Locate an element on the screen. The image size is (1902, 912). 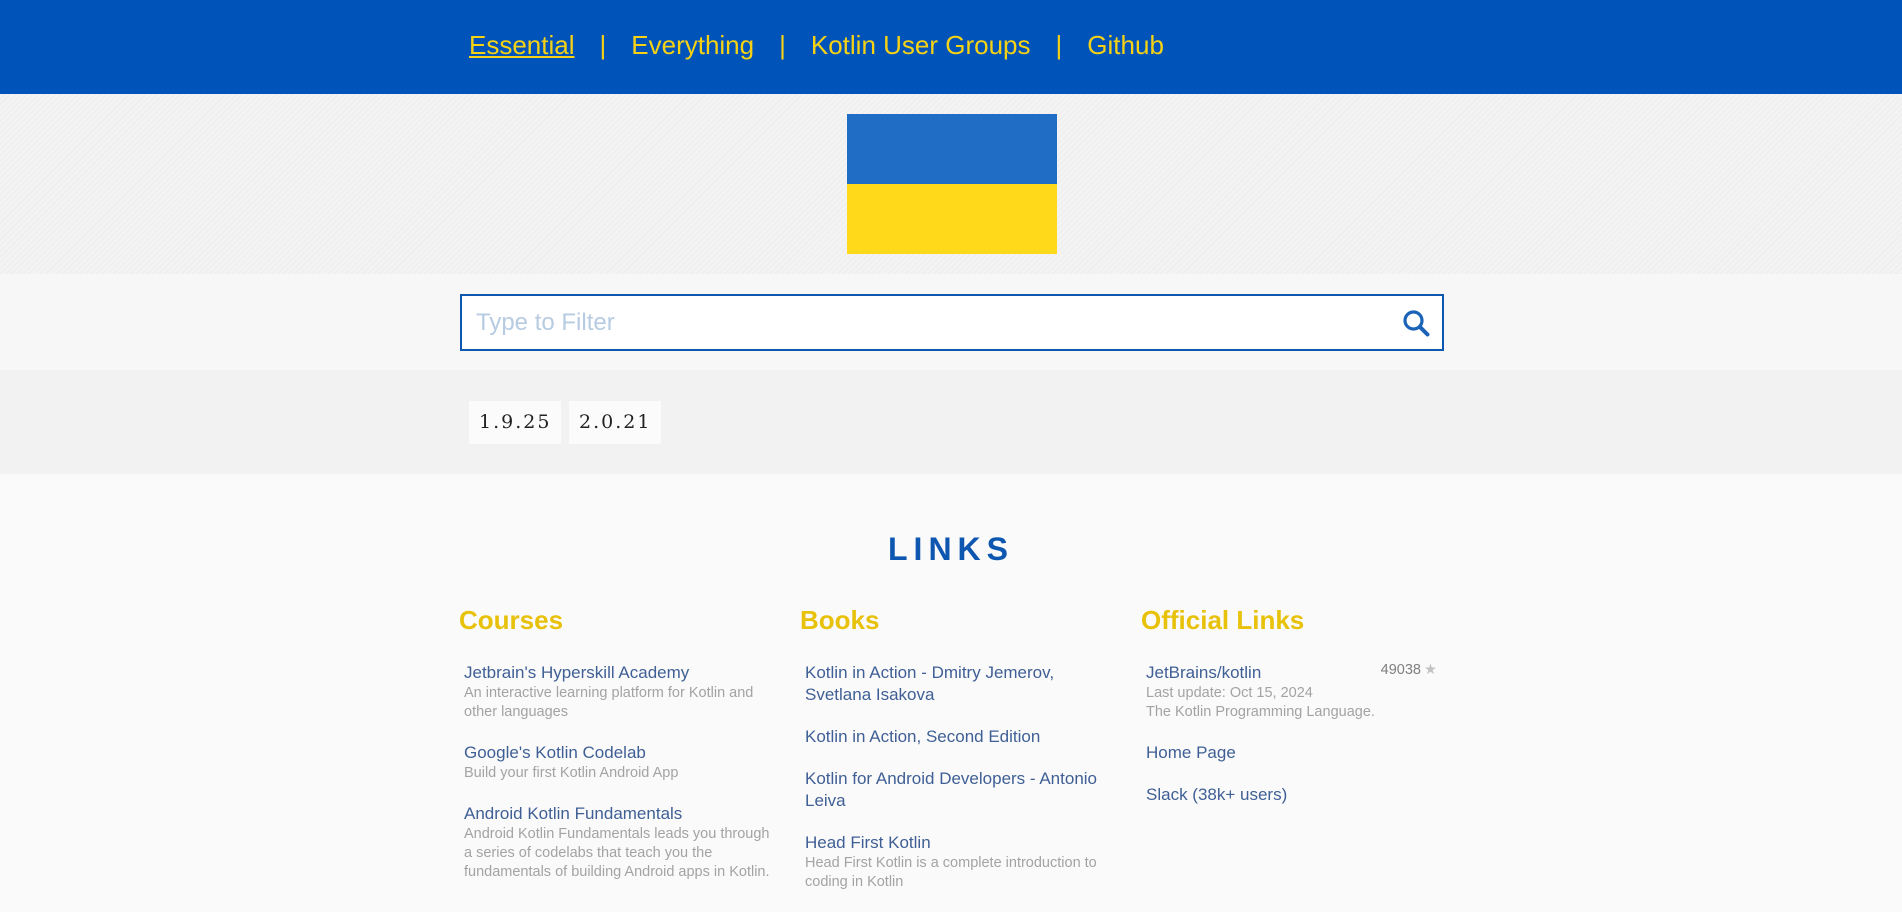
flag-blue-stripe is located at coordinates (952, 149).